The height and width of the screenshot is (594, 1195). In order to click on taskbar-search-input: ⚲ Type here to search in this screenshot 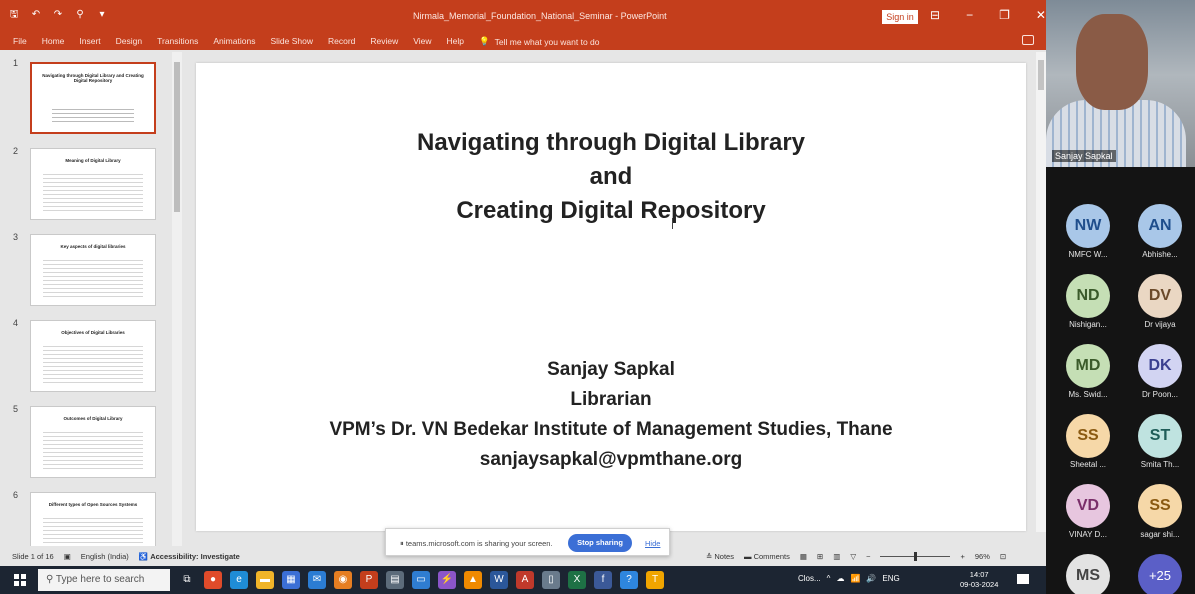, I will do `click(104, 580)`.